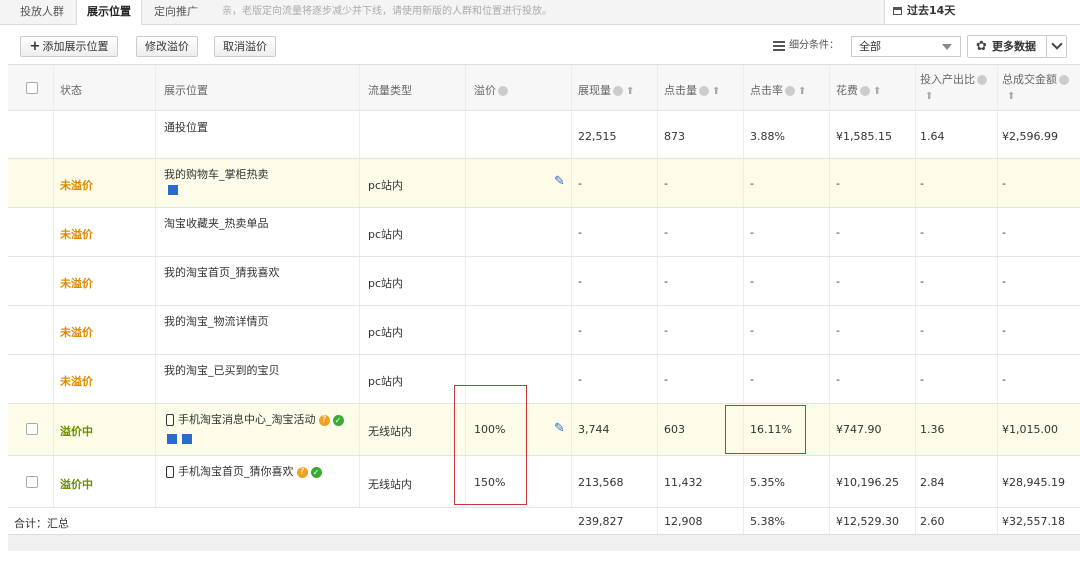 This screenshot has height=570, width=1080. I want to click on traffic-cell: 无线站内, so click(413, 481).